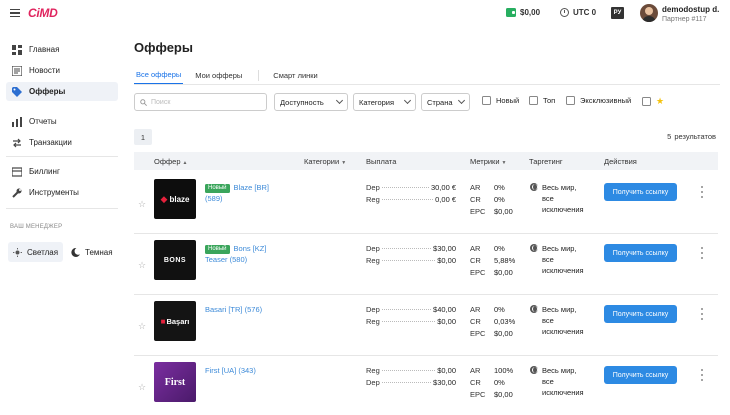 This screenshot has width=730, height=415. What do you see at coordinates (690, 15) in the screenshot?
I see `user-menu: demodostup d. Партнер #117` at bounding box center [690, 15].